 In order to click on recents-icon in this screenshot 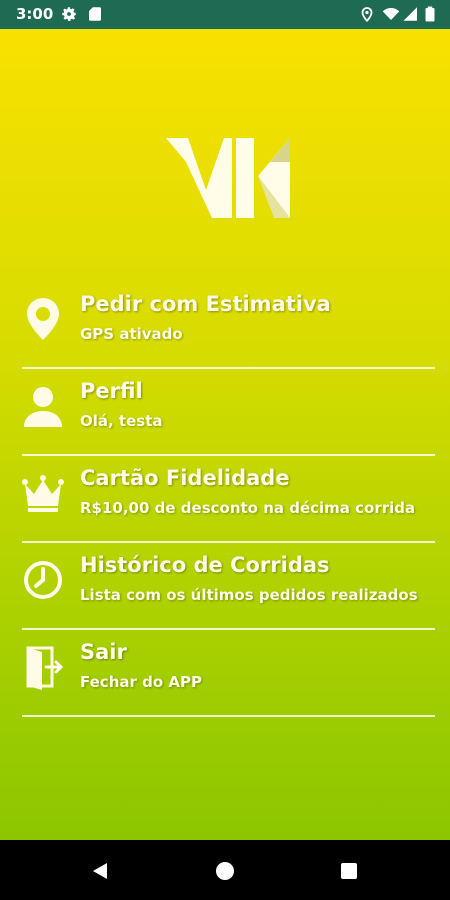, I will do `click(349, 871)`.